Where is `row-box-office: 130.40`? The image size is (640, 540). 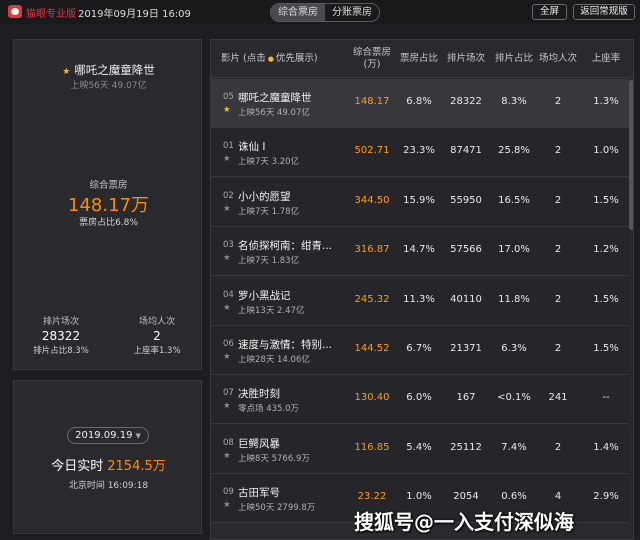
row-box-office: 130.40 is located at coordinates (372, 398).